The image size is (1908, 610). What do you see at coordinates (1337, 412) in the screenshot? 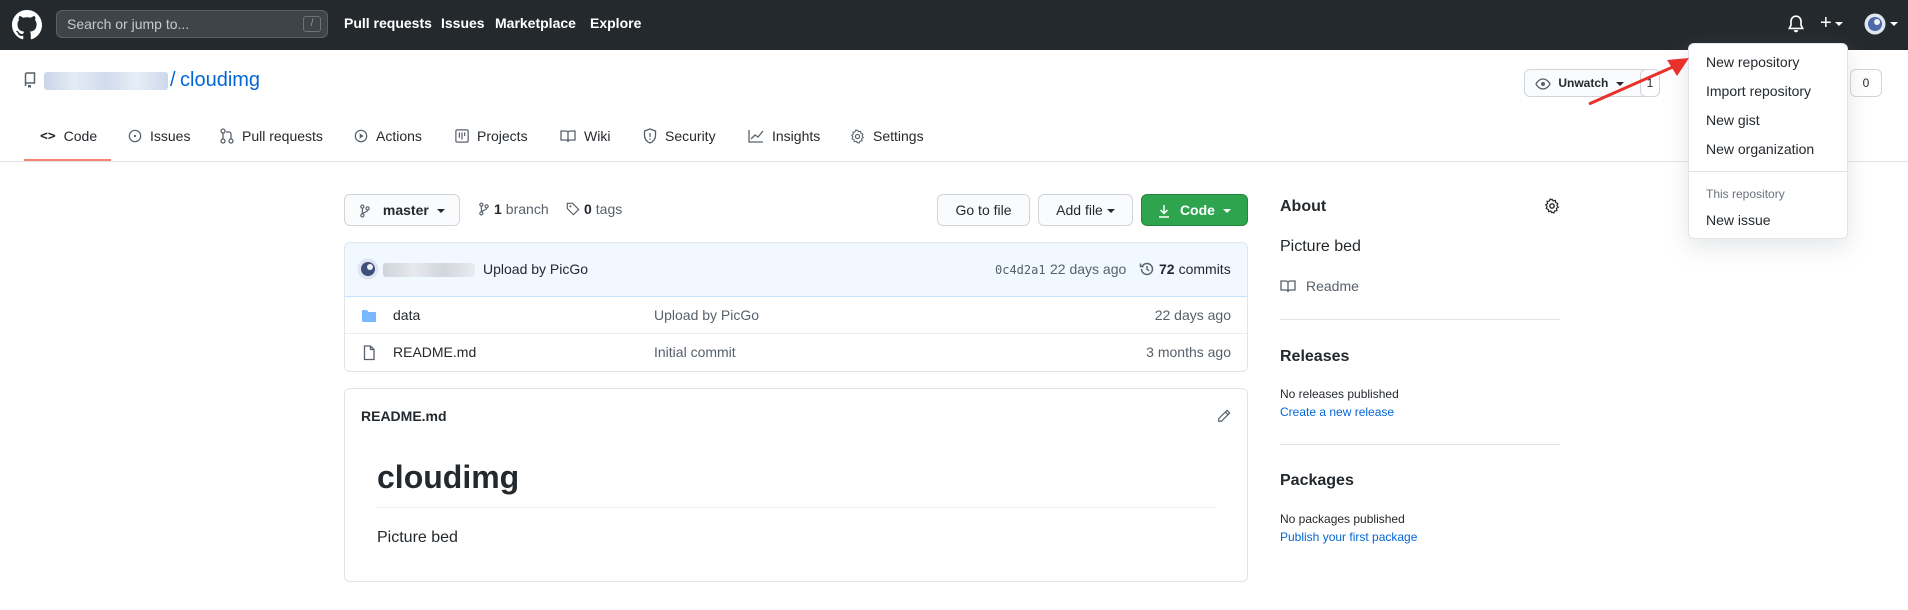
I see `create-release-link: Create a new release` at bounding box center [1337, 412].